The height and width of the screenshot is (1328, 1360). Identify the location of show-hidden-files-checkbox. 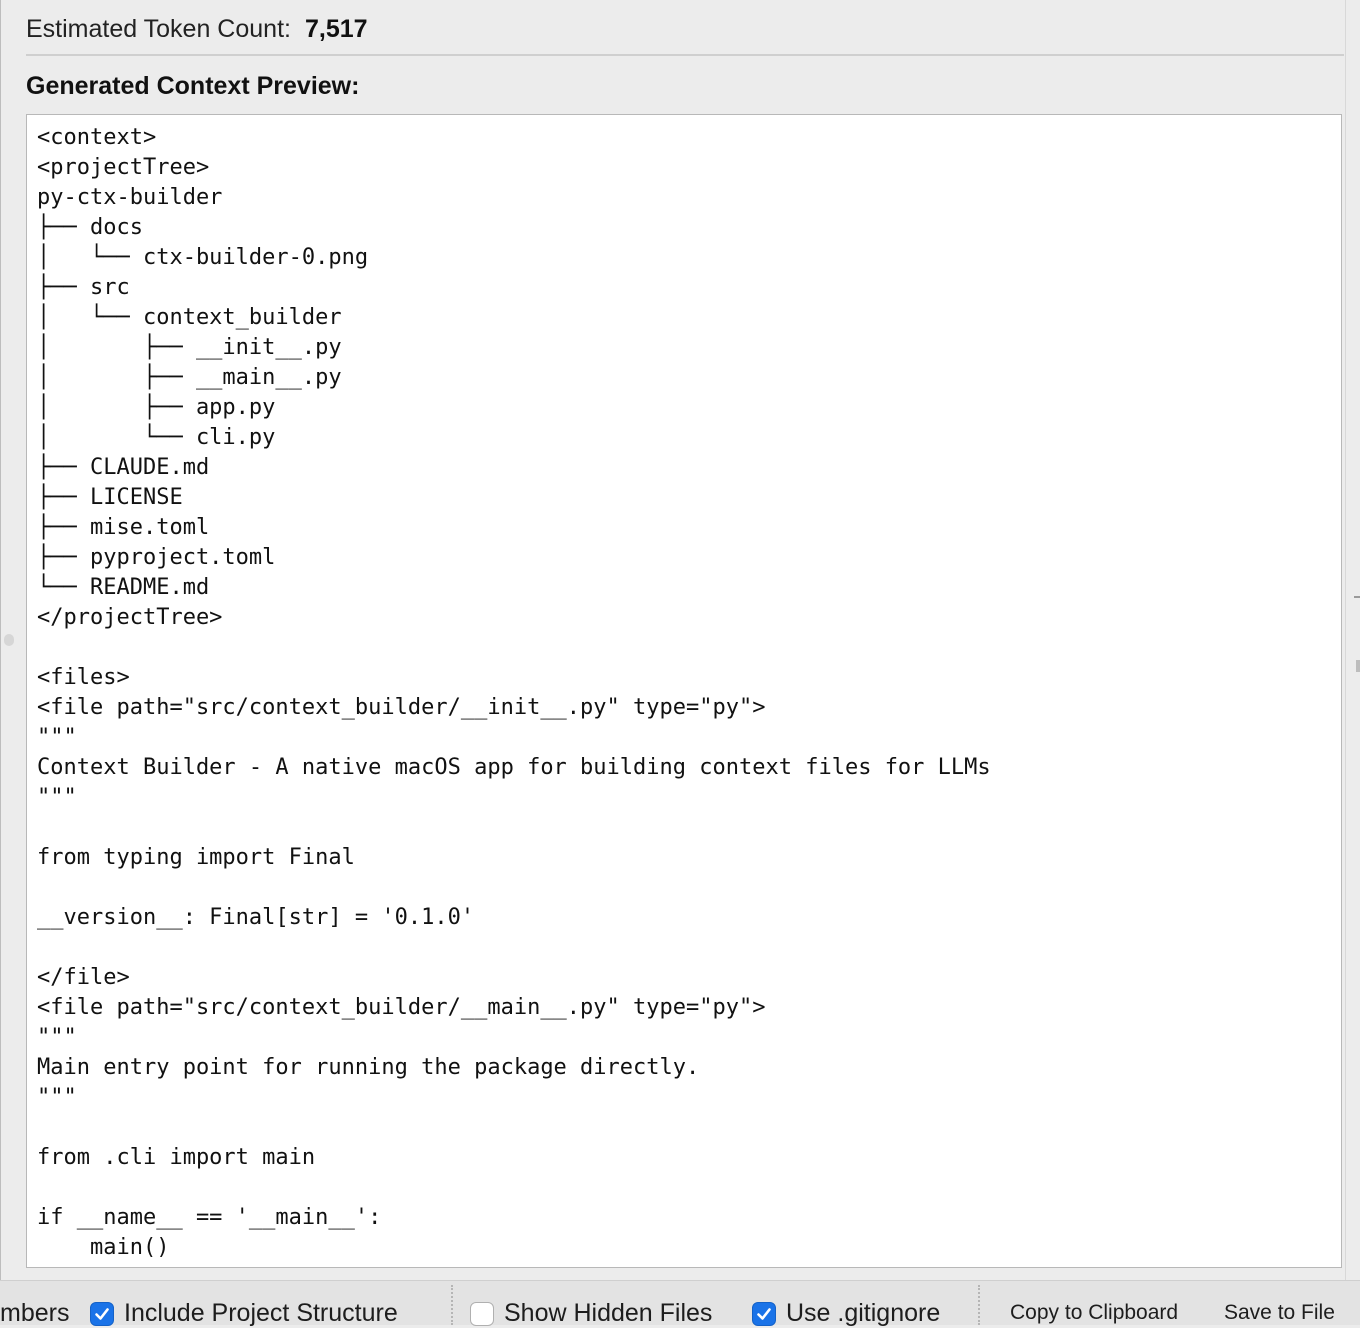
(482, 1313).